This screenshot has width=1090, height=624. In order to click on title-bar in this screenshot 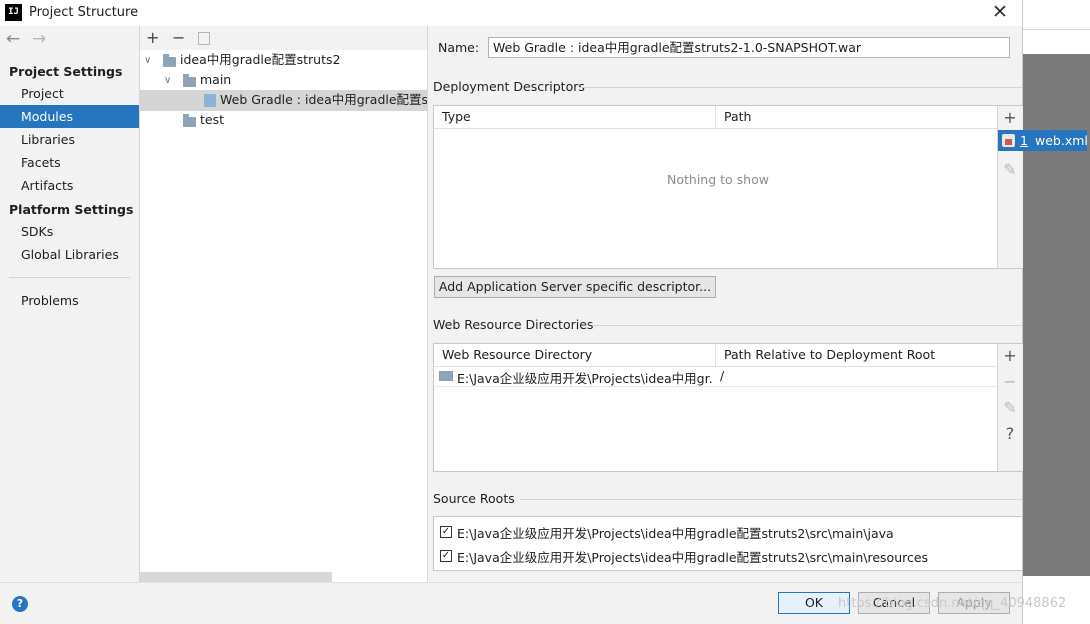, I will do `click(511, 13)`.